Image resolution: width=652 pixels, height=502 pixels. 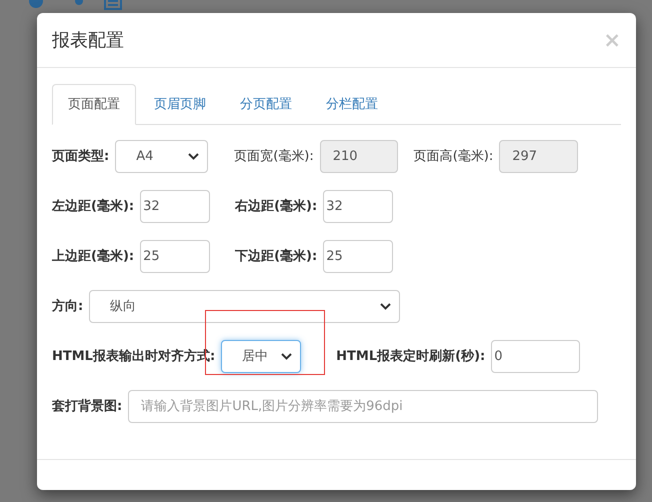 I want to click on select-dropdown: A4, so click(x=161, y=156).